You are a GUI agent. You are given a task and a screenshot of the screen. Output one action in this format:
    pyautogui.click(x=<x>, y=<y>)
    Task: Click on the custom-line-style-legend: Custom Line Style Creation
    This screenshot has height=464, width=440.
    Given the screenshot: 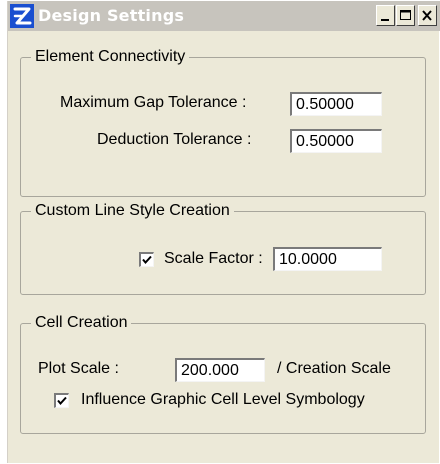 What is the action you would take?
    pyautogui.click(x=132, y=211)
    